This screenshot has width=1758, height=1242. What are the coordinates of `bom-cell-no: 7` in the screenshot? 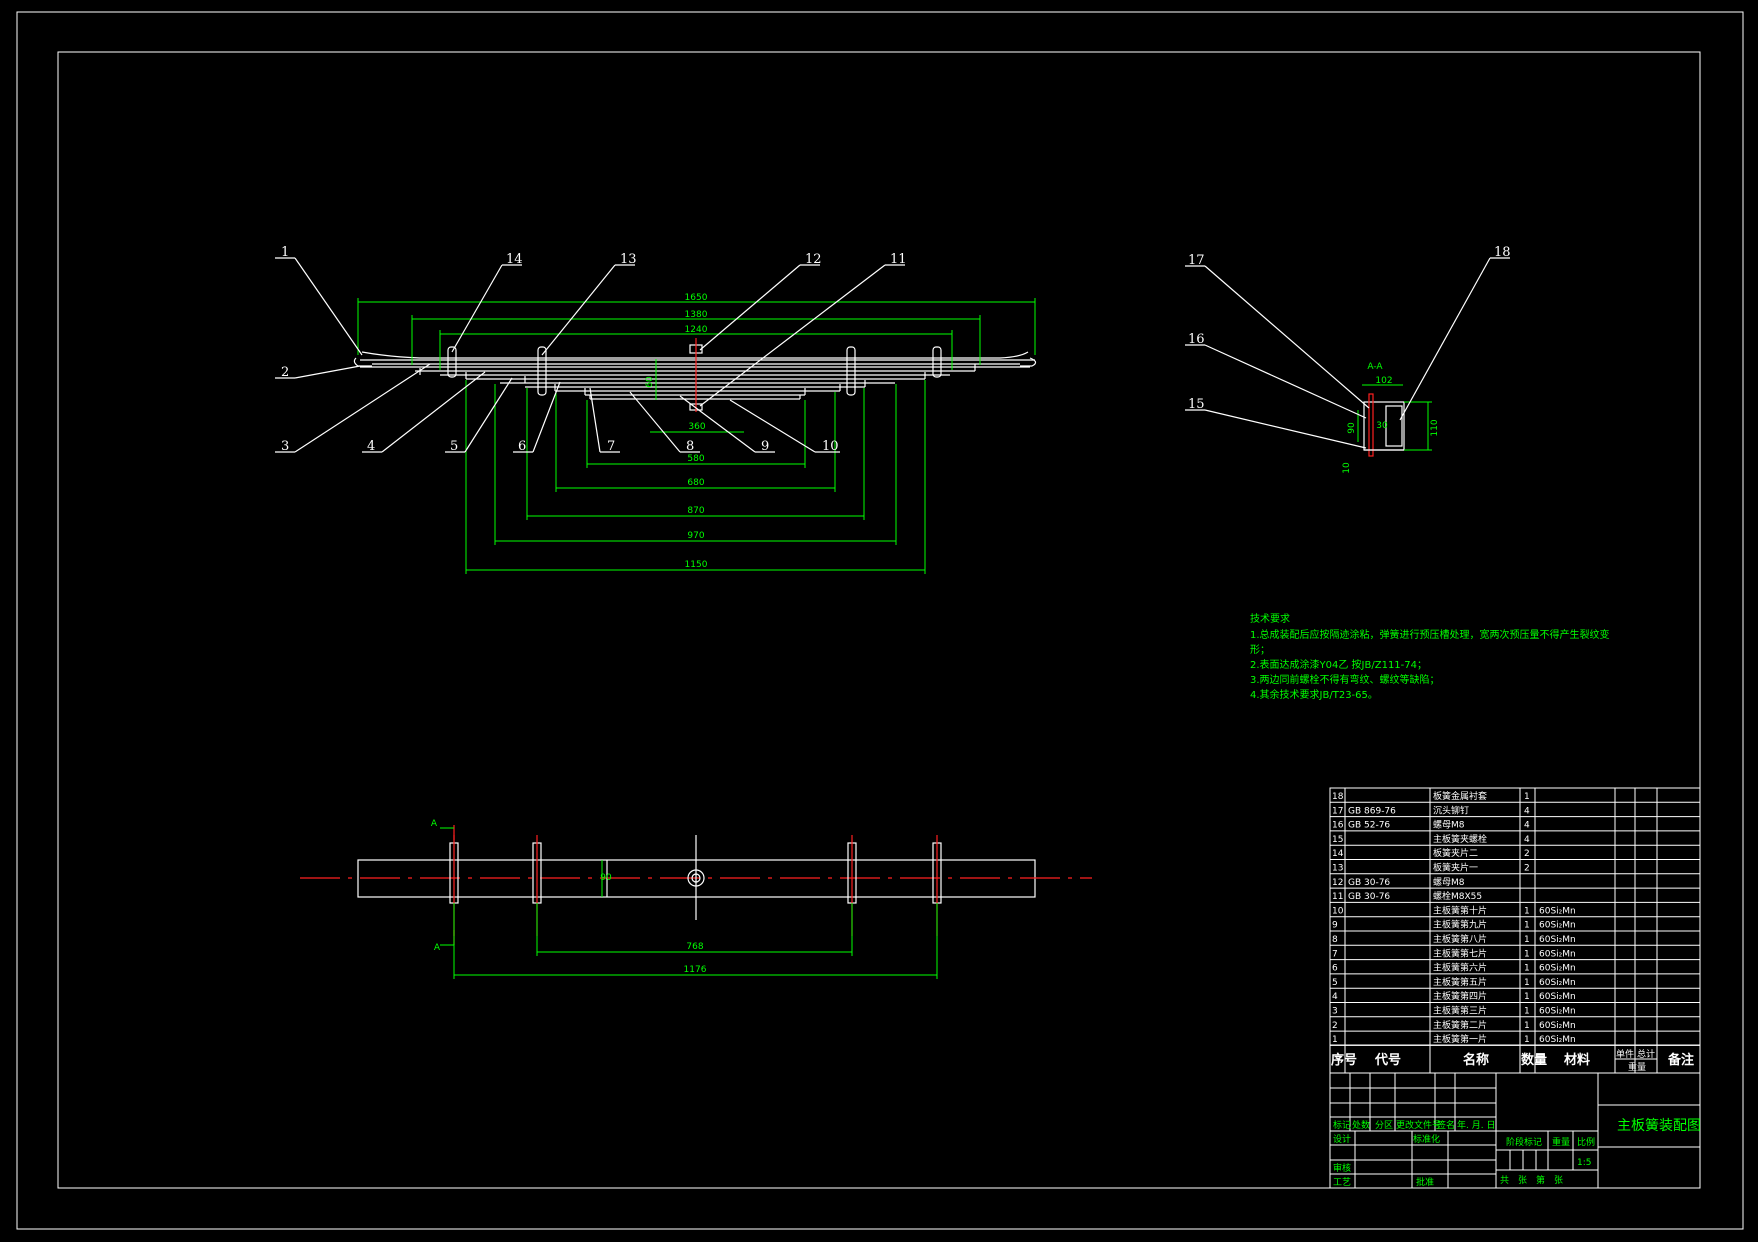 It's located at (1335, 954).